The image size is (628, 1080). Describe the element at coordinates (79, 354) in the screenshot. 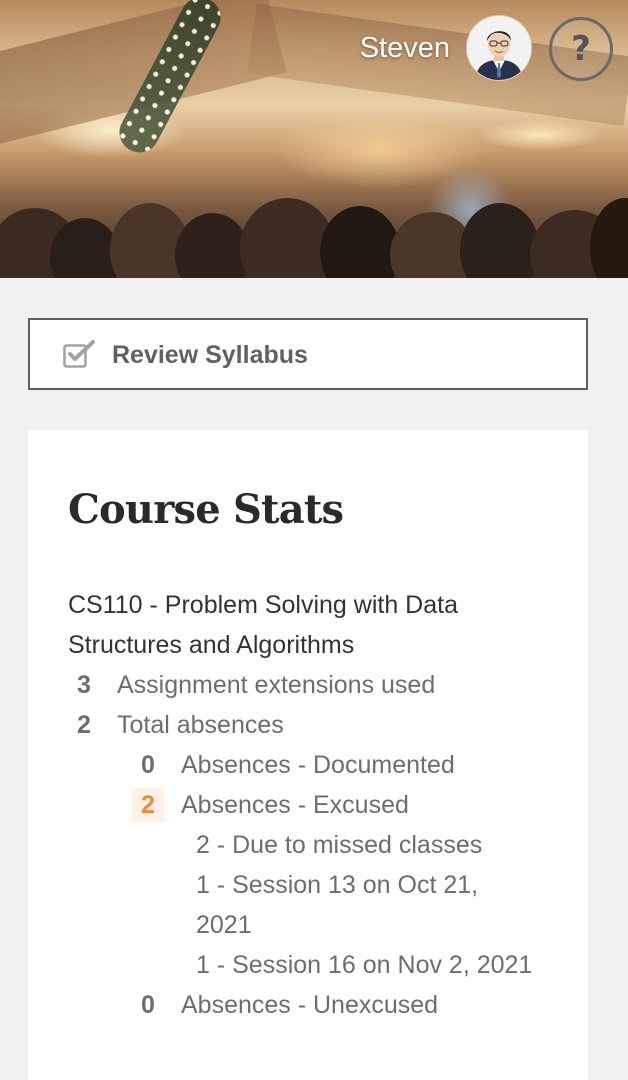

I see `checkbox-icon` at that location.